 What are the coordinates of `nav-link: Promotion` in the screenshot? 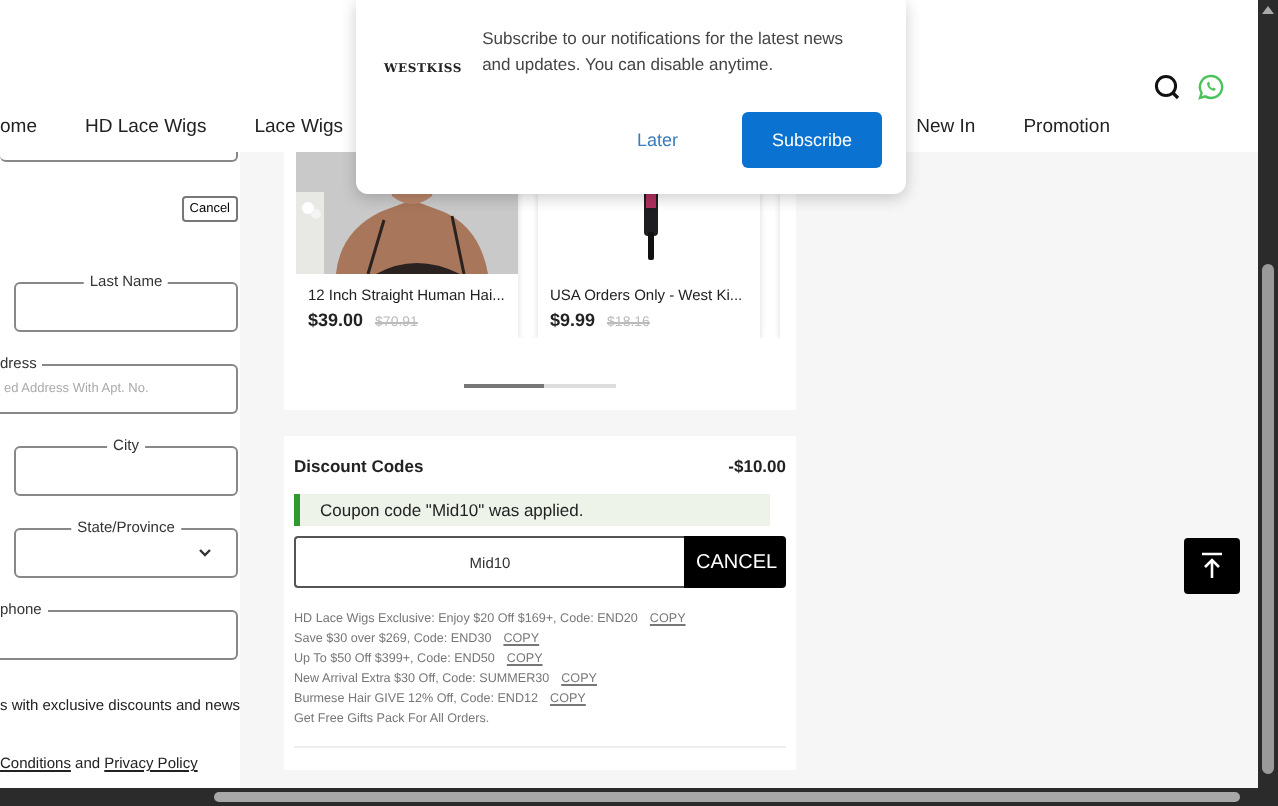 It's located at (1066, 126).